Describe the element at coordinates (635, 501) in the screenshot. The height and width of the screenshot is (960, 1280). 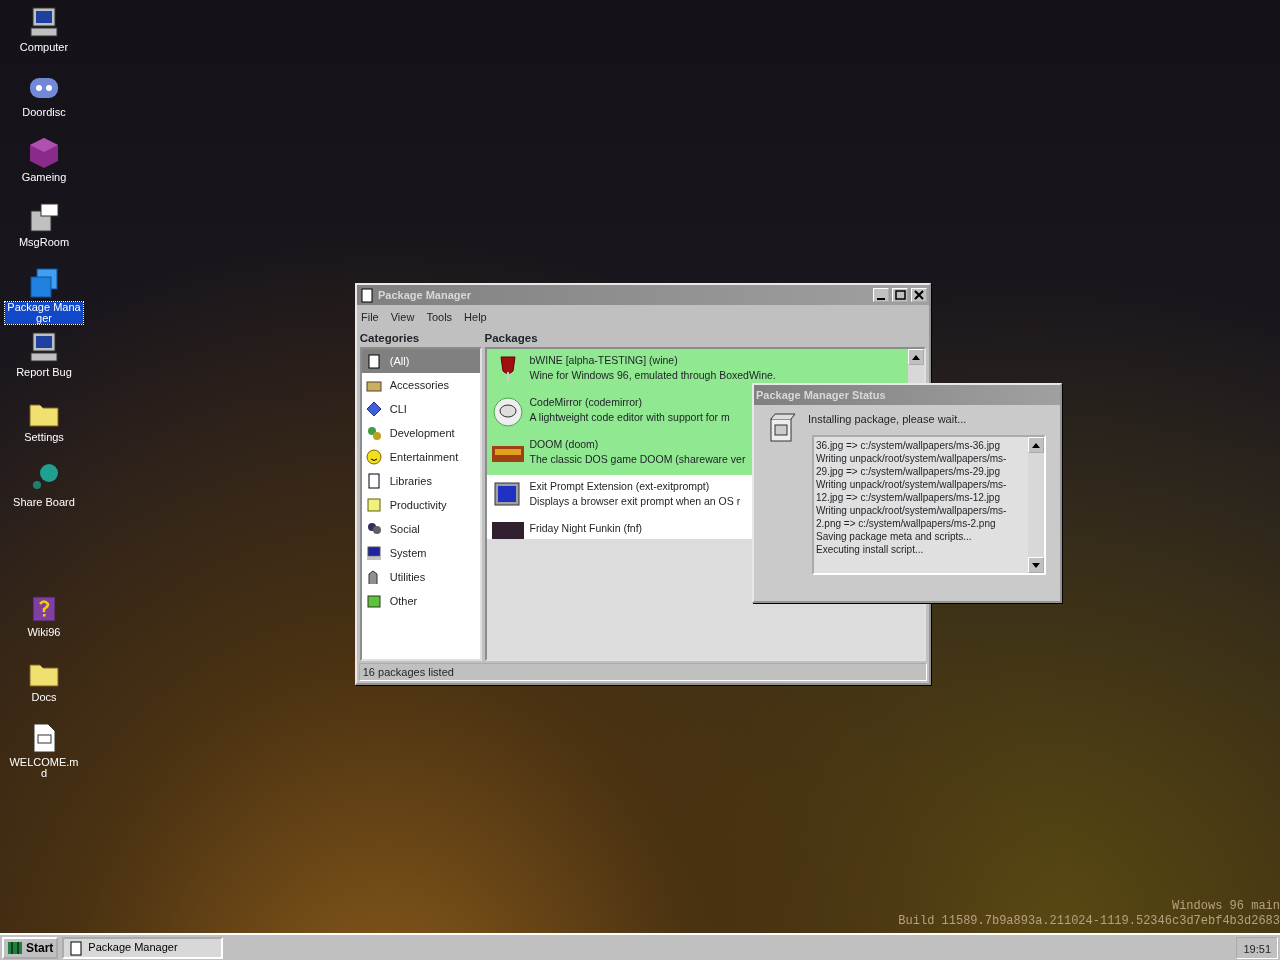
I see `package-description: Displays a browser exit prompt when an OS r` at that location.